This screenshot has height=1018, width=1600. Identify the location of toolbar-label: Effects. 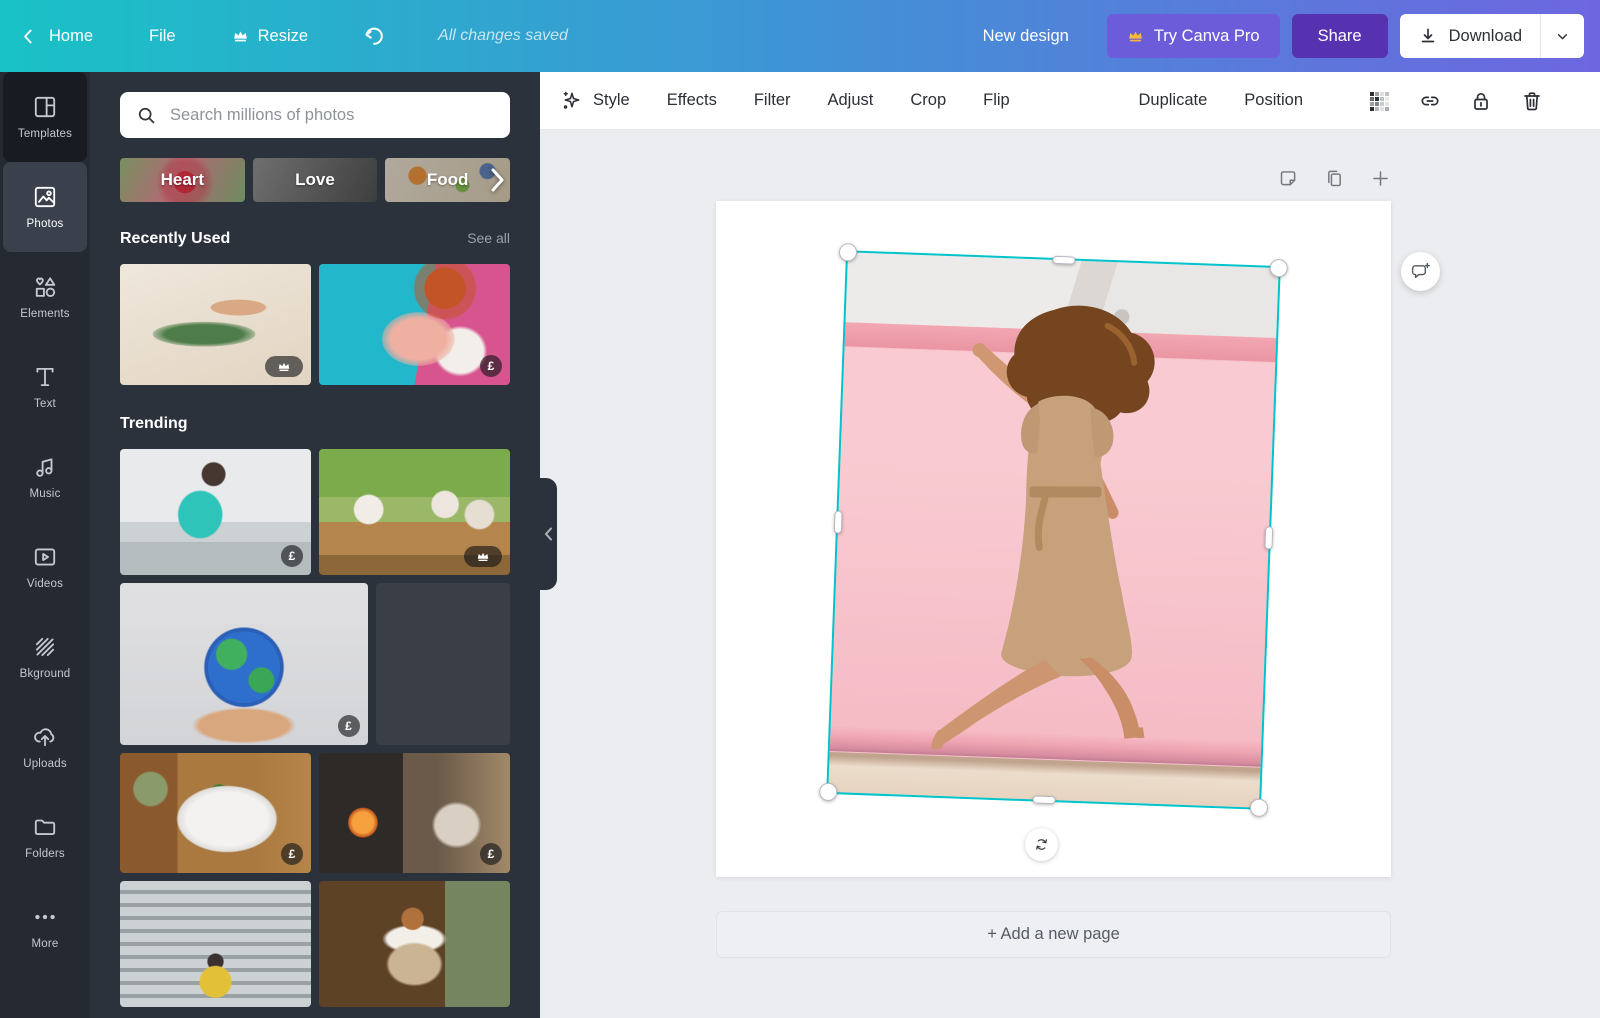
(691, 100).